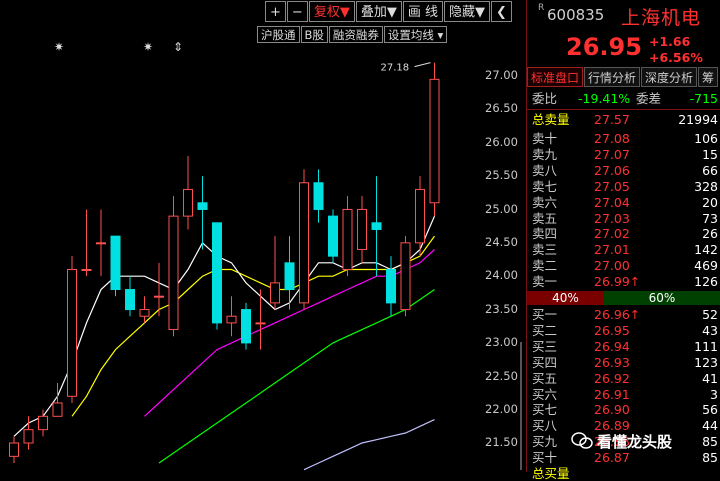 The image size is (720, 481). Describe the element at coordinates (710, 170) in the screenshot. I see `sell-volume: 66` at that location.